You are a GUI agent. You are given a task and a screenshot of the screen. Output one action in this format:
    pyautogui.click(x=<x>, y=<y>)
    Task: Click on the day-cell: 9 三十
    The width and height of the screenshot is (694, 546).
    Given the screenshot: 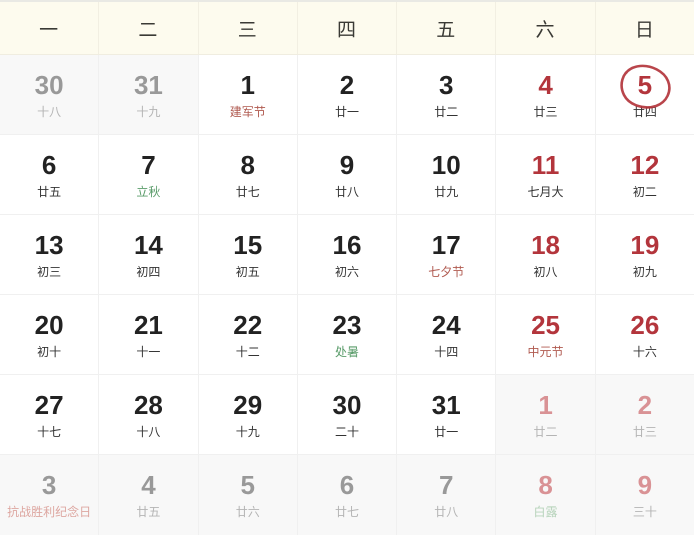 What is the action you would take?
    pyautogui.click(x=644, y=495)
    